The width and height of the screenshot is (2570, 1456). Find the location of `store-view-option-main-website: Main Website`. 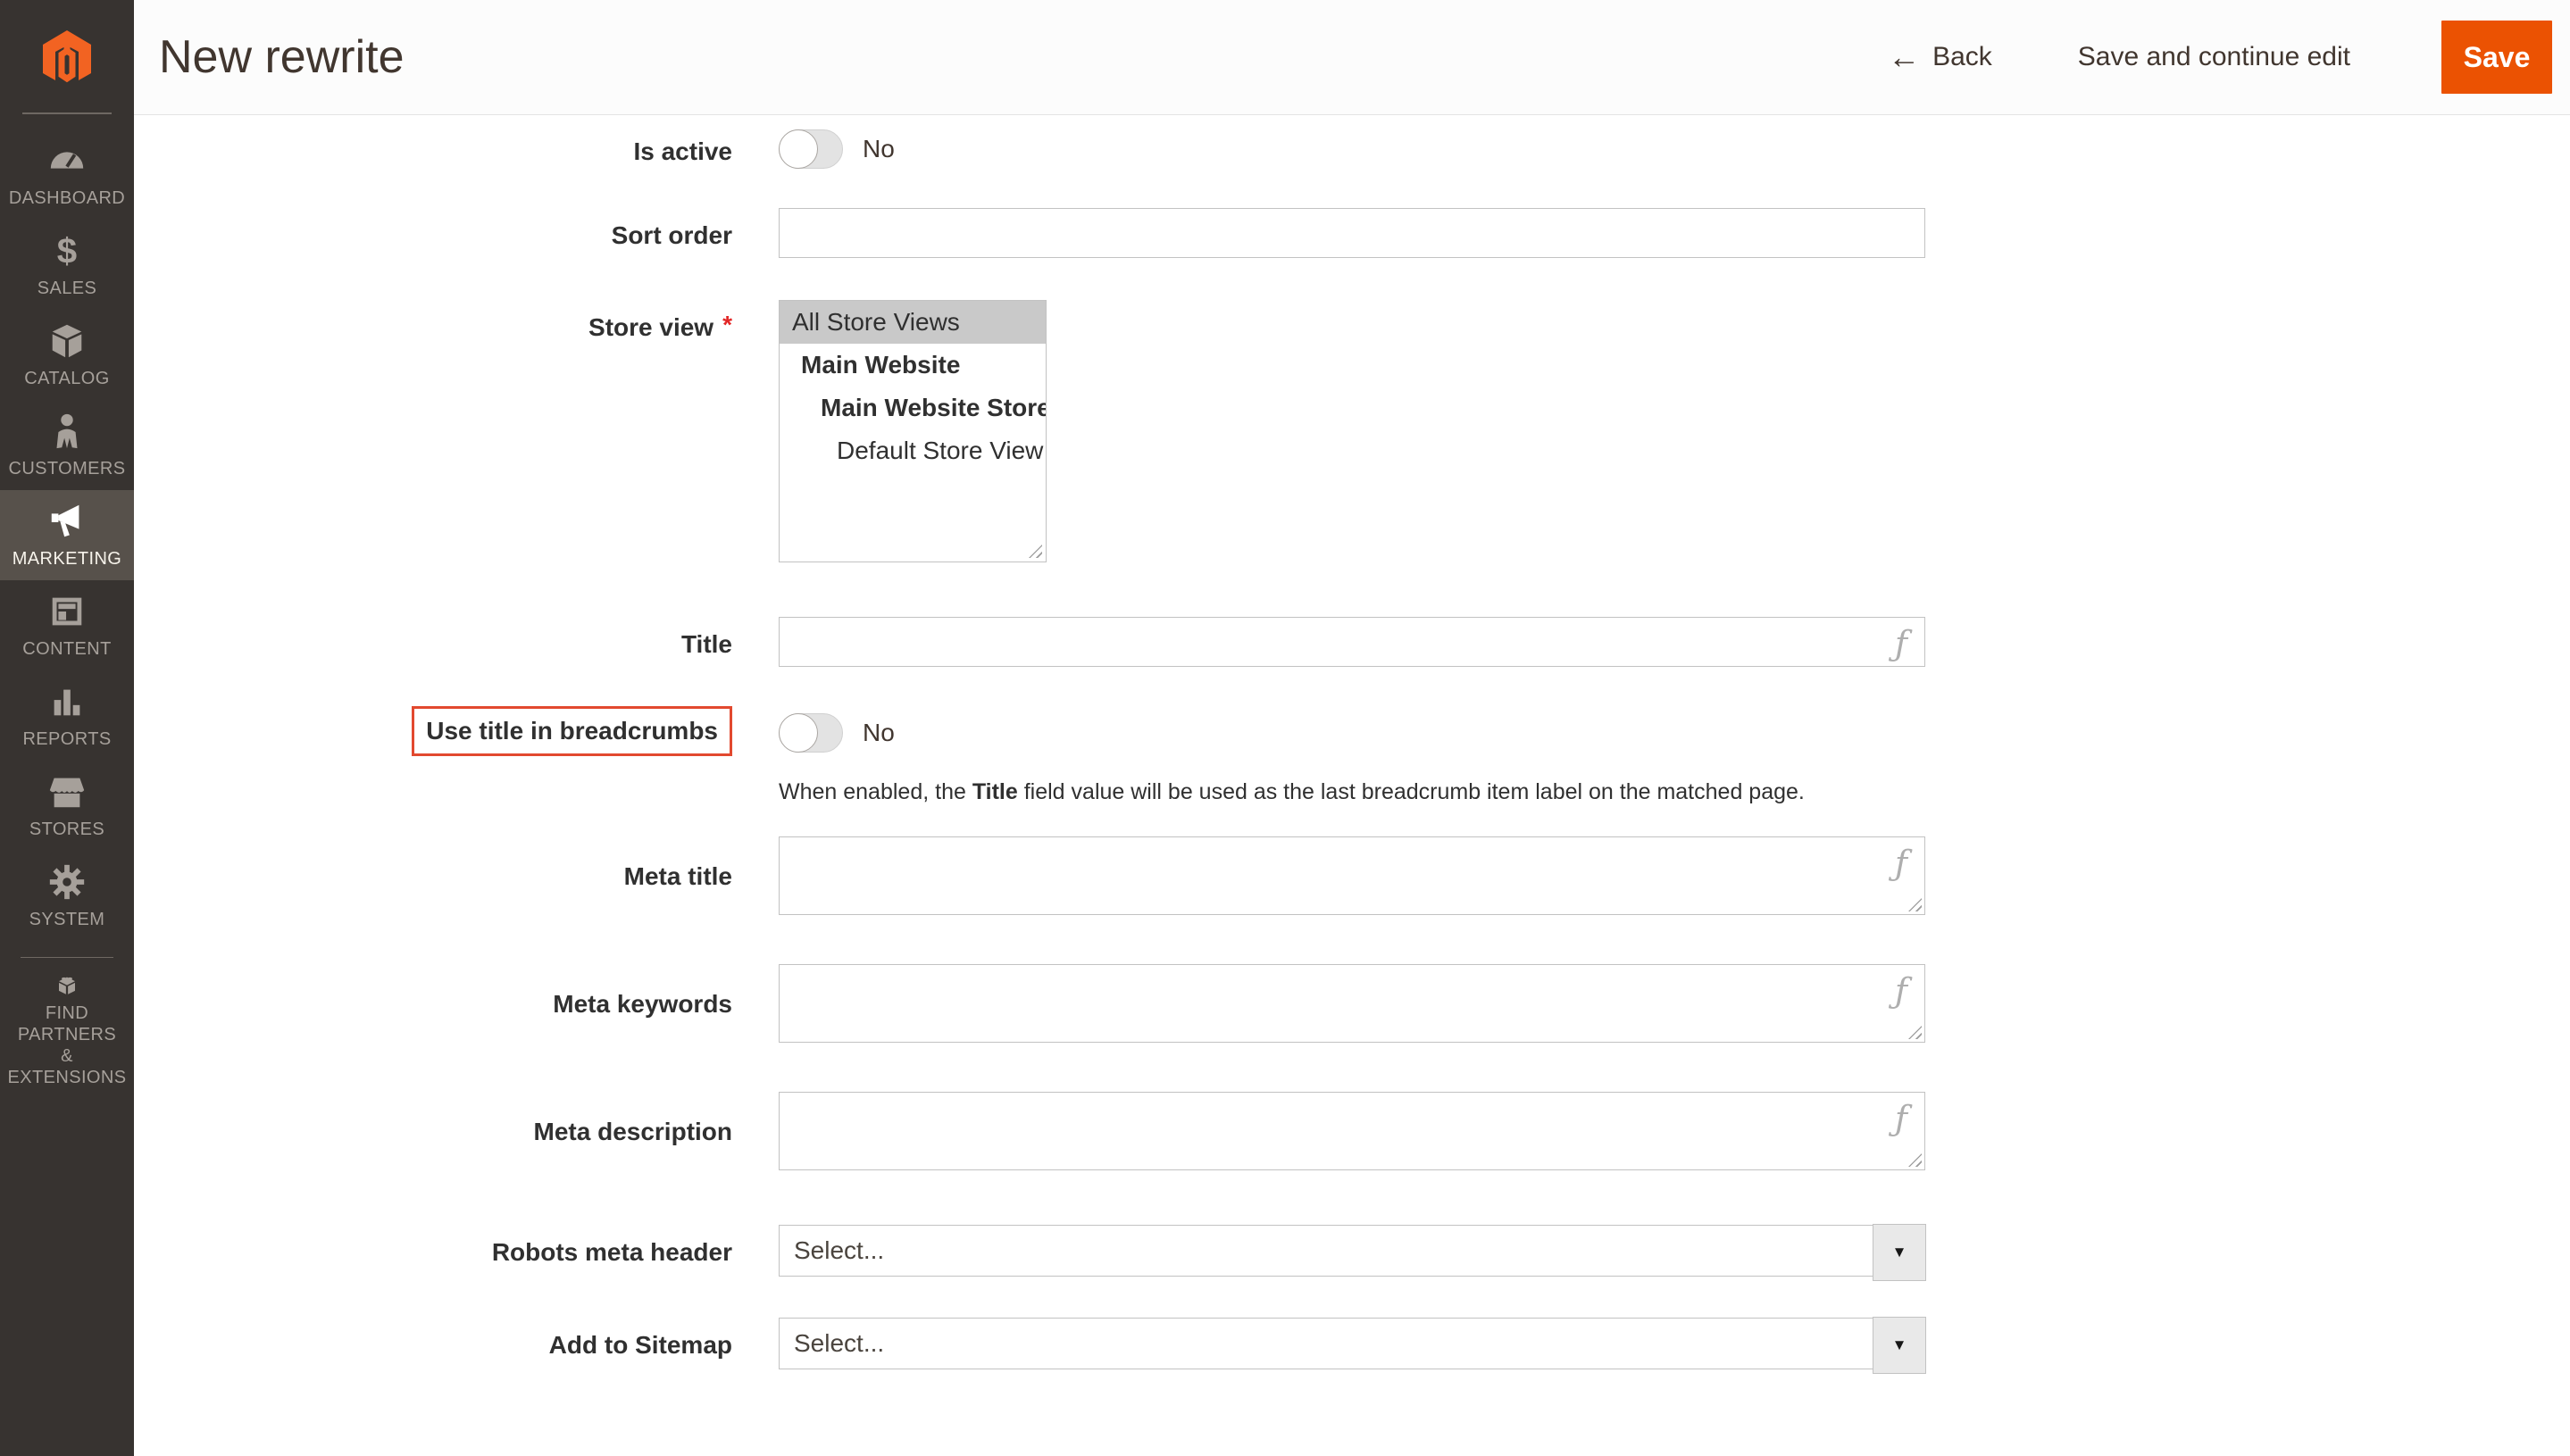

store-view-option-main-website: Main Website is located at coordinates (913, 365).